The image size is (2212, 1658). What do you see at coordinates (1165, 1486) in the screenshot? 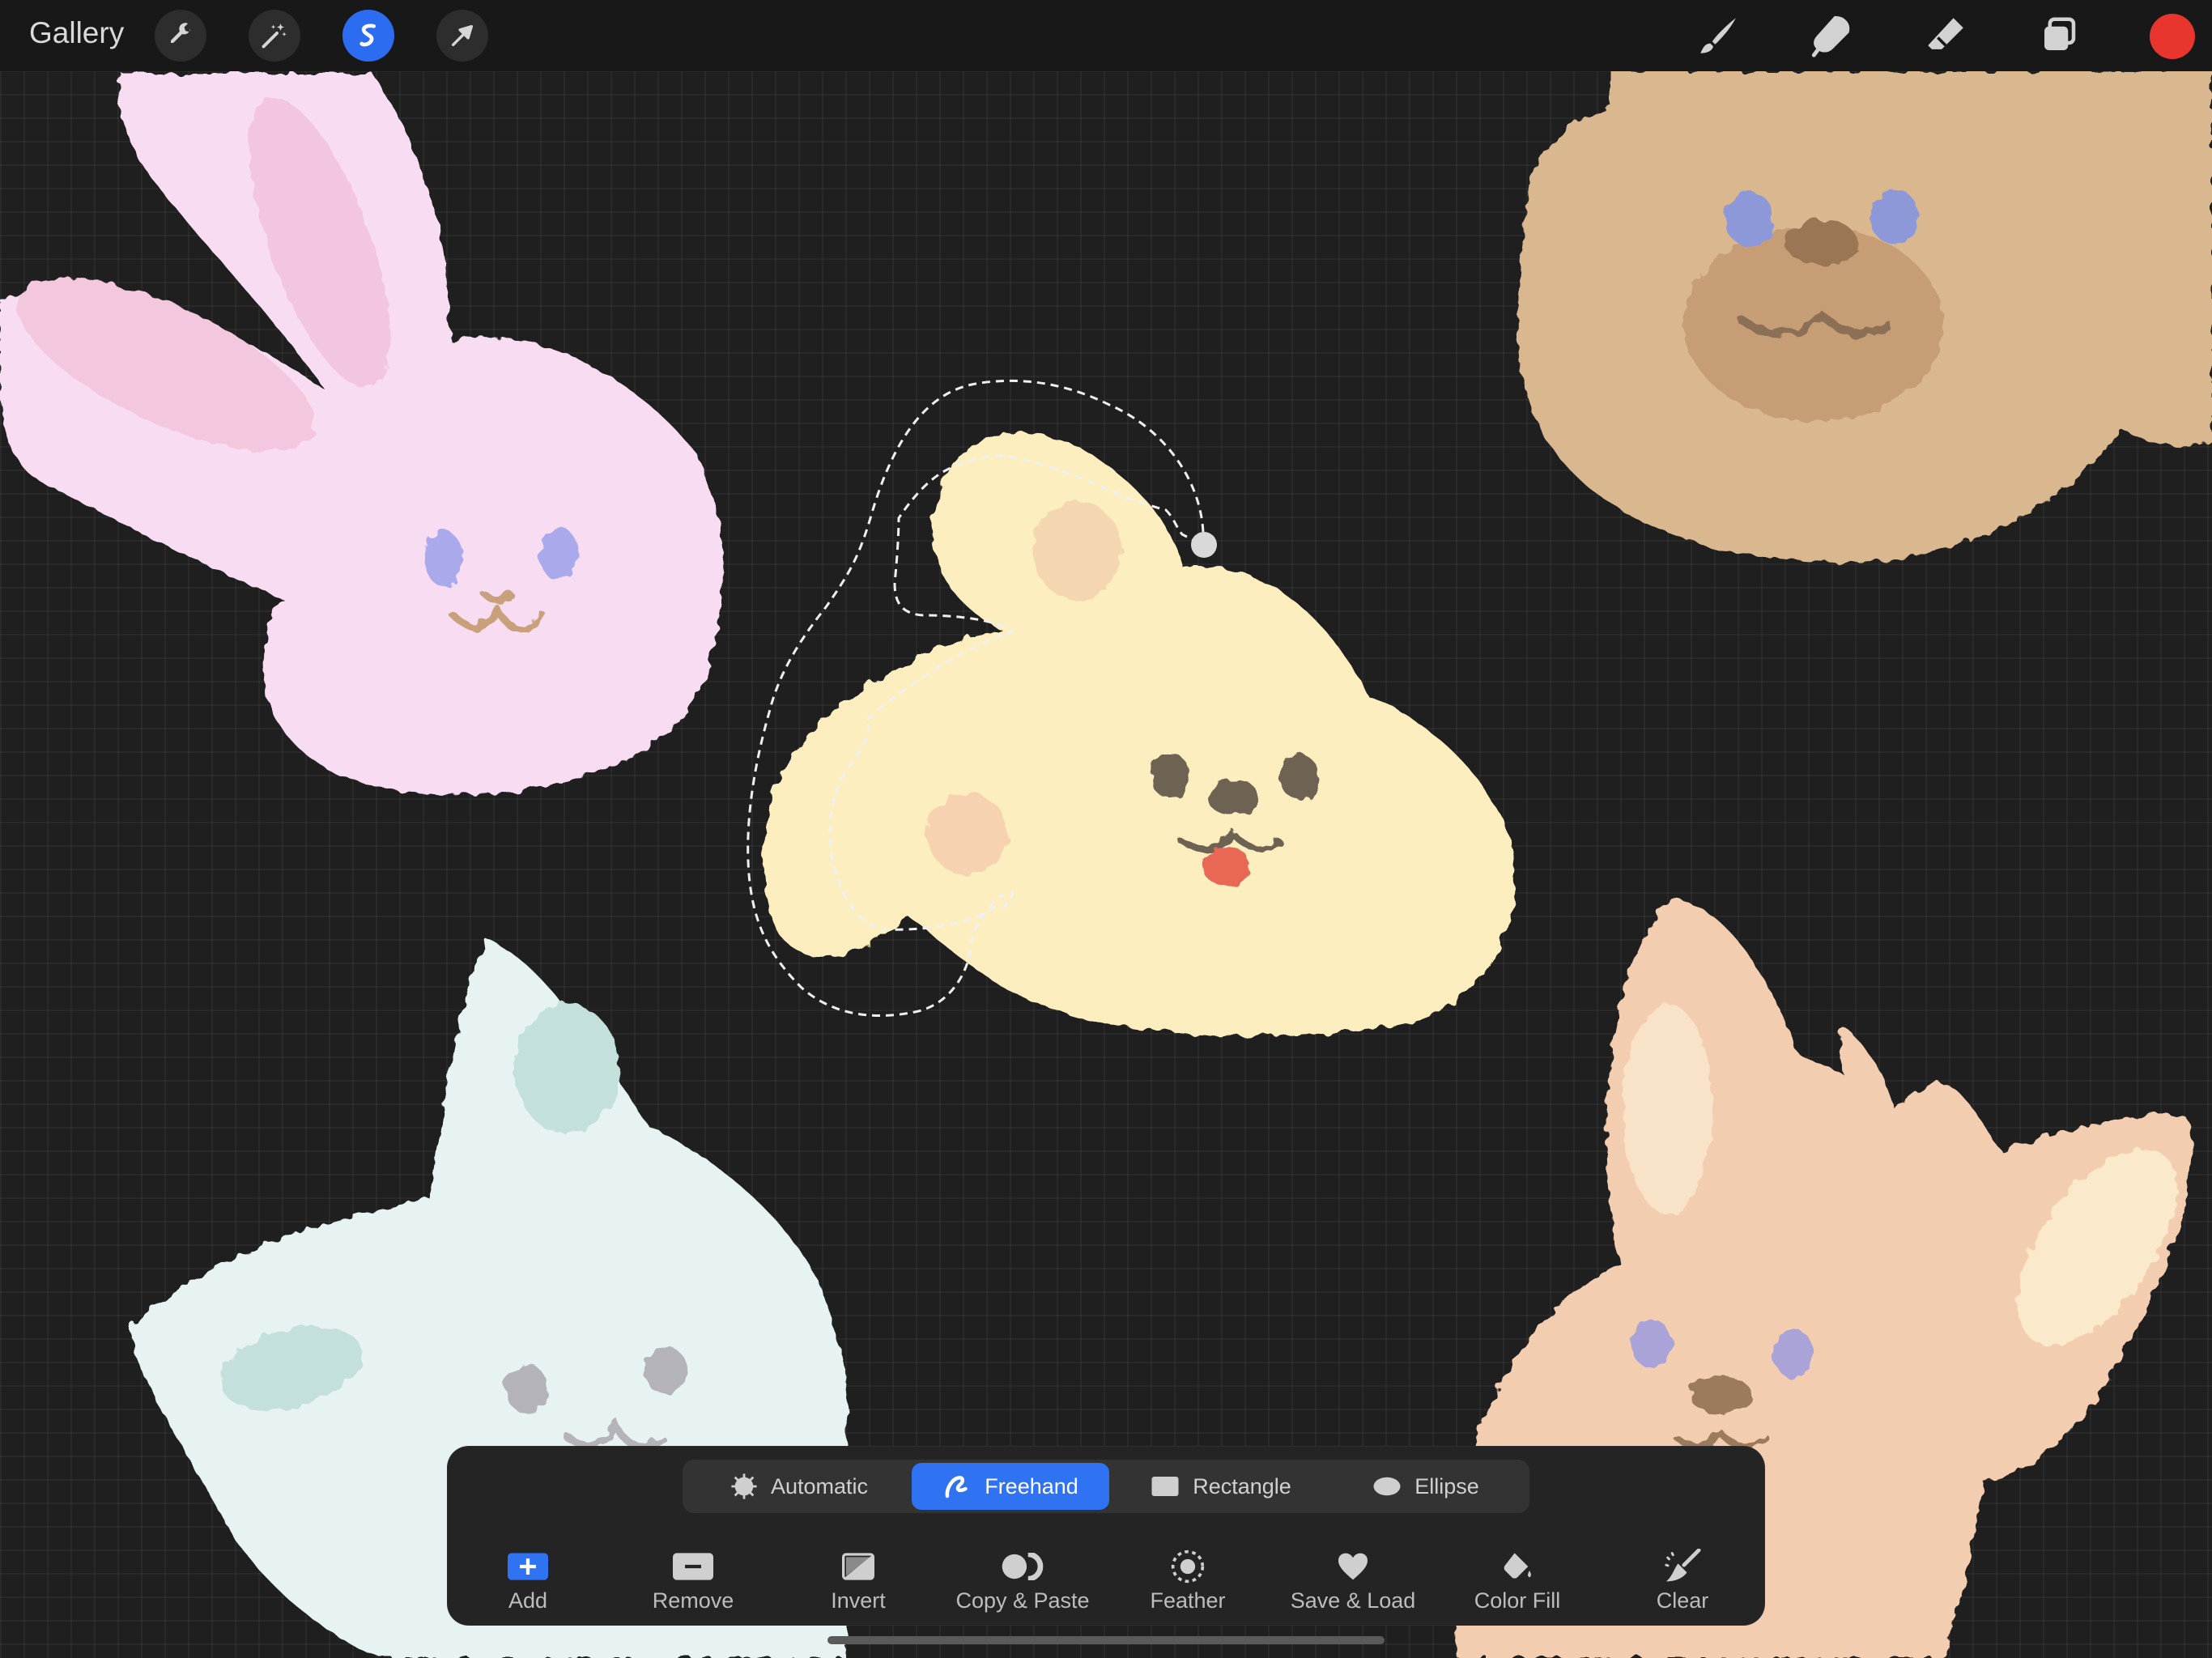
I see `rectangle-icon` at bounding box center [1165, 1486].